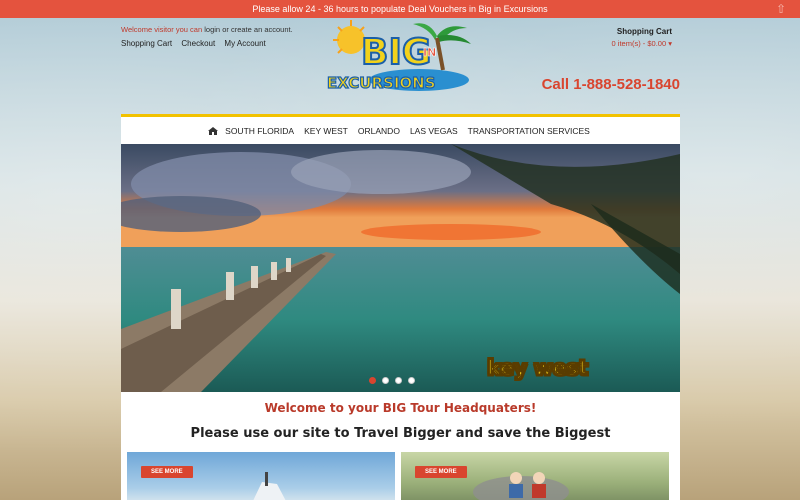  I want to click on top-links: Shopping Cart Checkout My Account, so click(197, 43).